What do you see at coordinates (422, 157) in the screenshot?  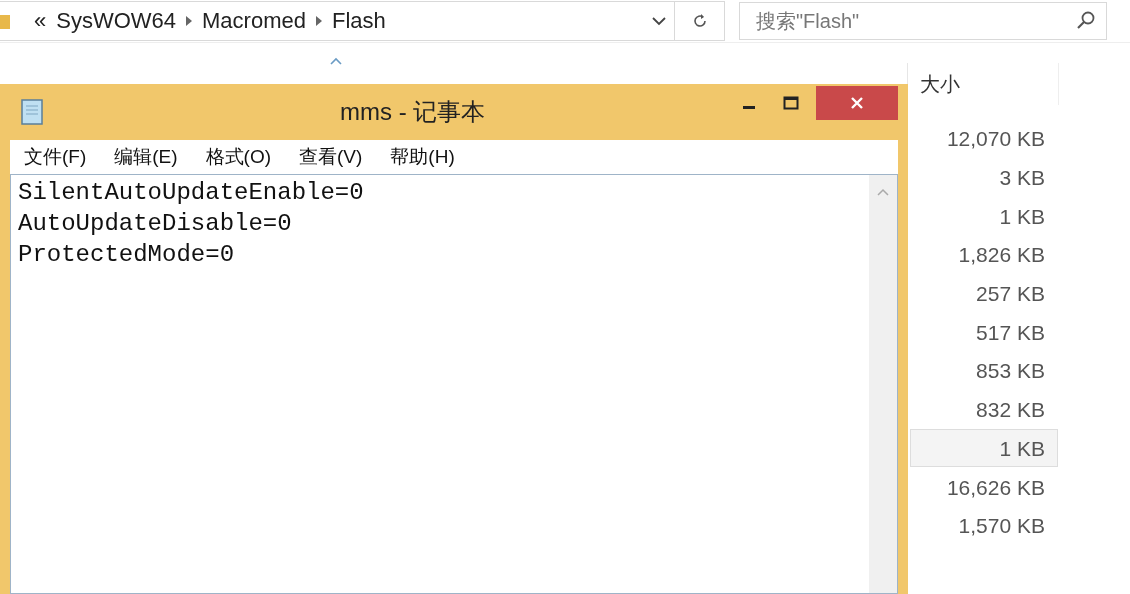 I see `menu-item: 帮助(H)` at bounding box center [422, 157].